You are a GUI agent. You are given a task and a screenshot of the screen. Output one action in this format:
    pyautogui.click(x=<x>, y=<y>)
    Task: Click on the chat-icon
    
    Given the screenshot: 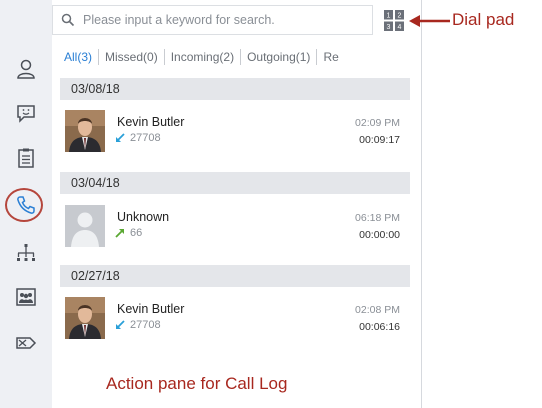 What is the action you would take?
    pyautogui.click(x=26, y=114)
    